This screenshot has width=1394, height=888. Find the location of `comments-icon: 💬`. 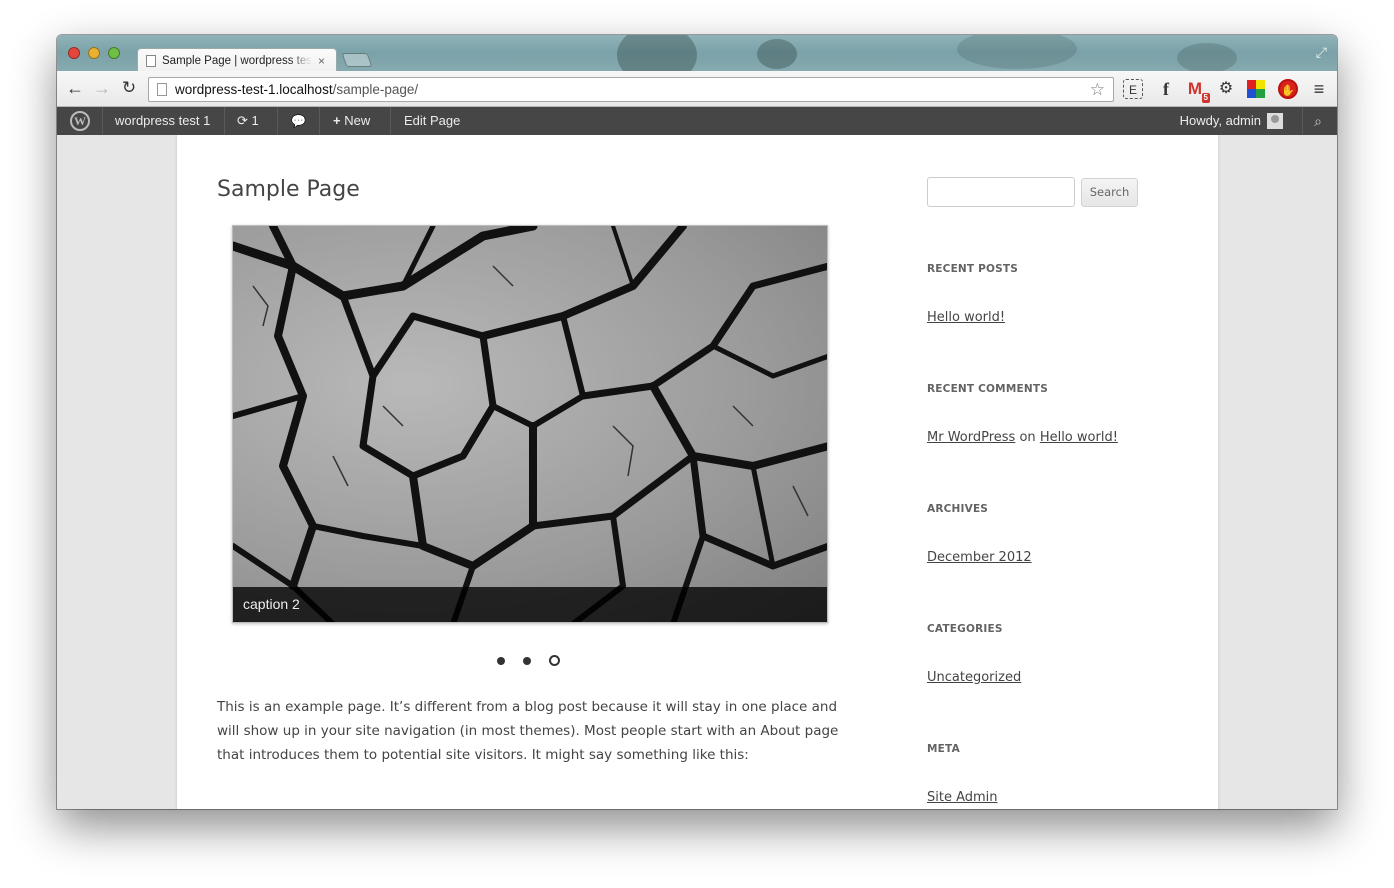

comments-icon: 💬 is located at coordinates (298, 121).